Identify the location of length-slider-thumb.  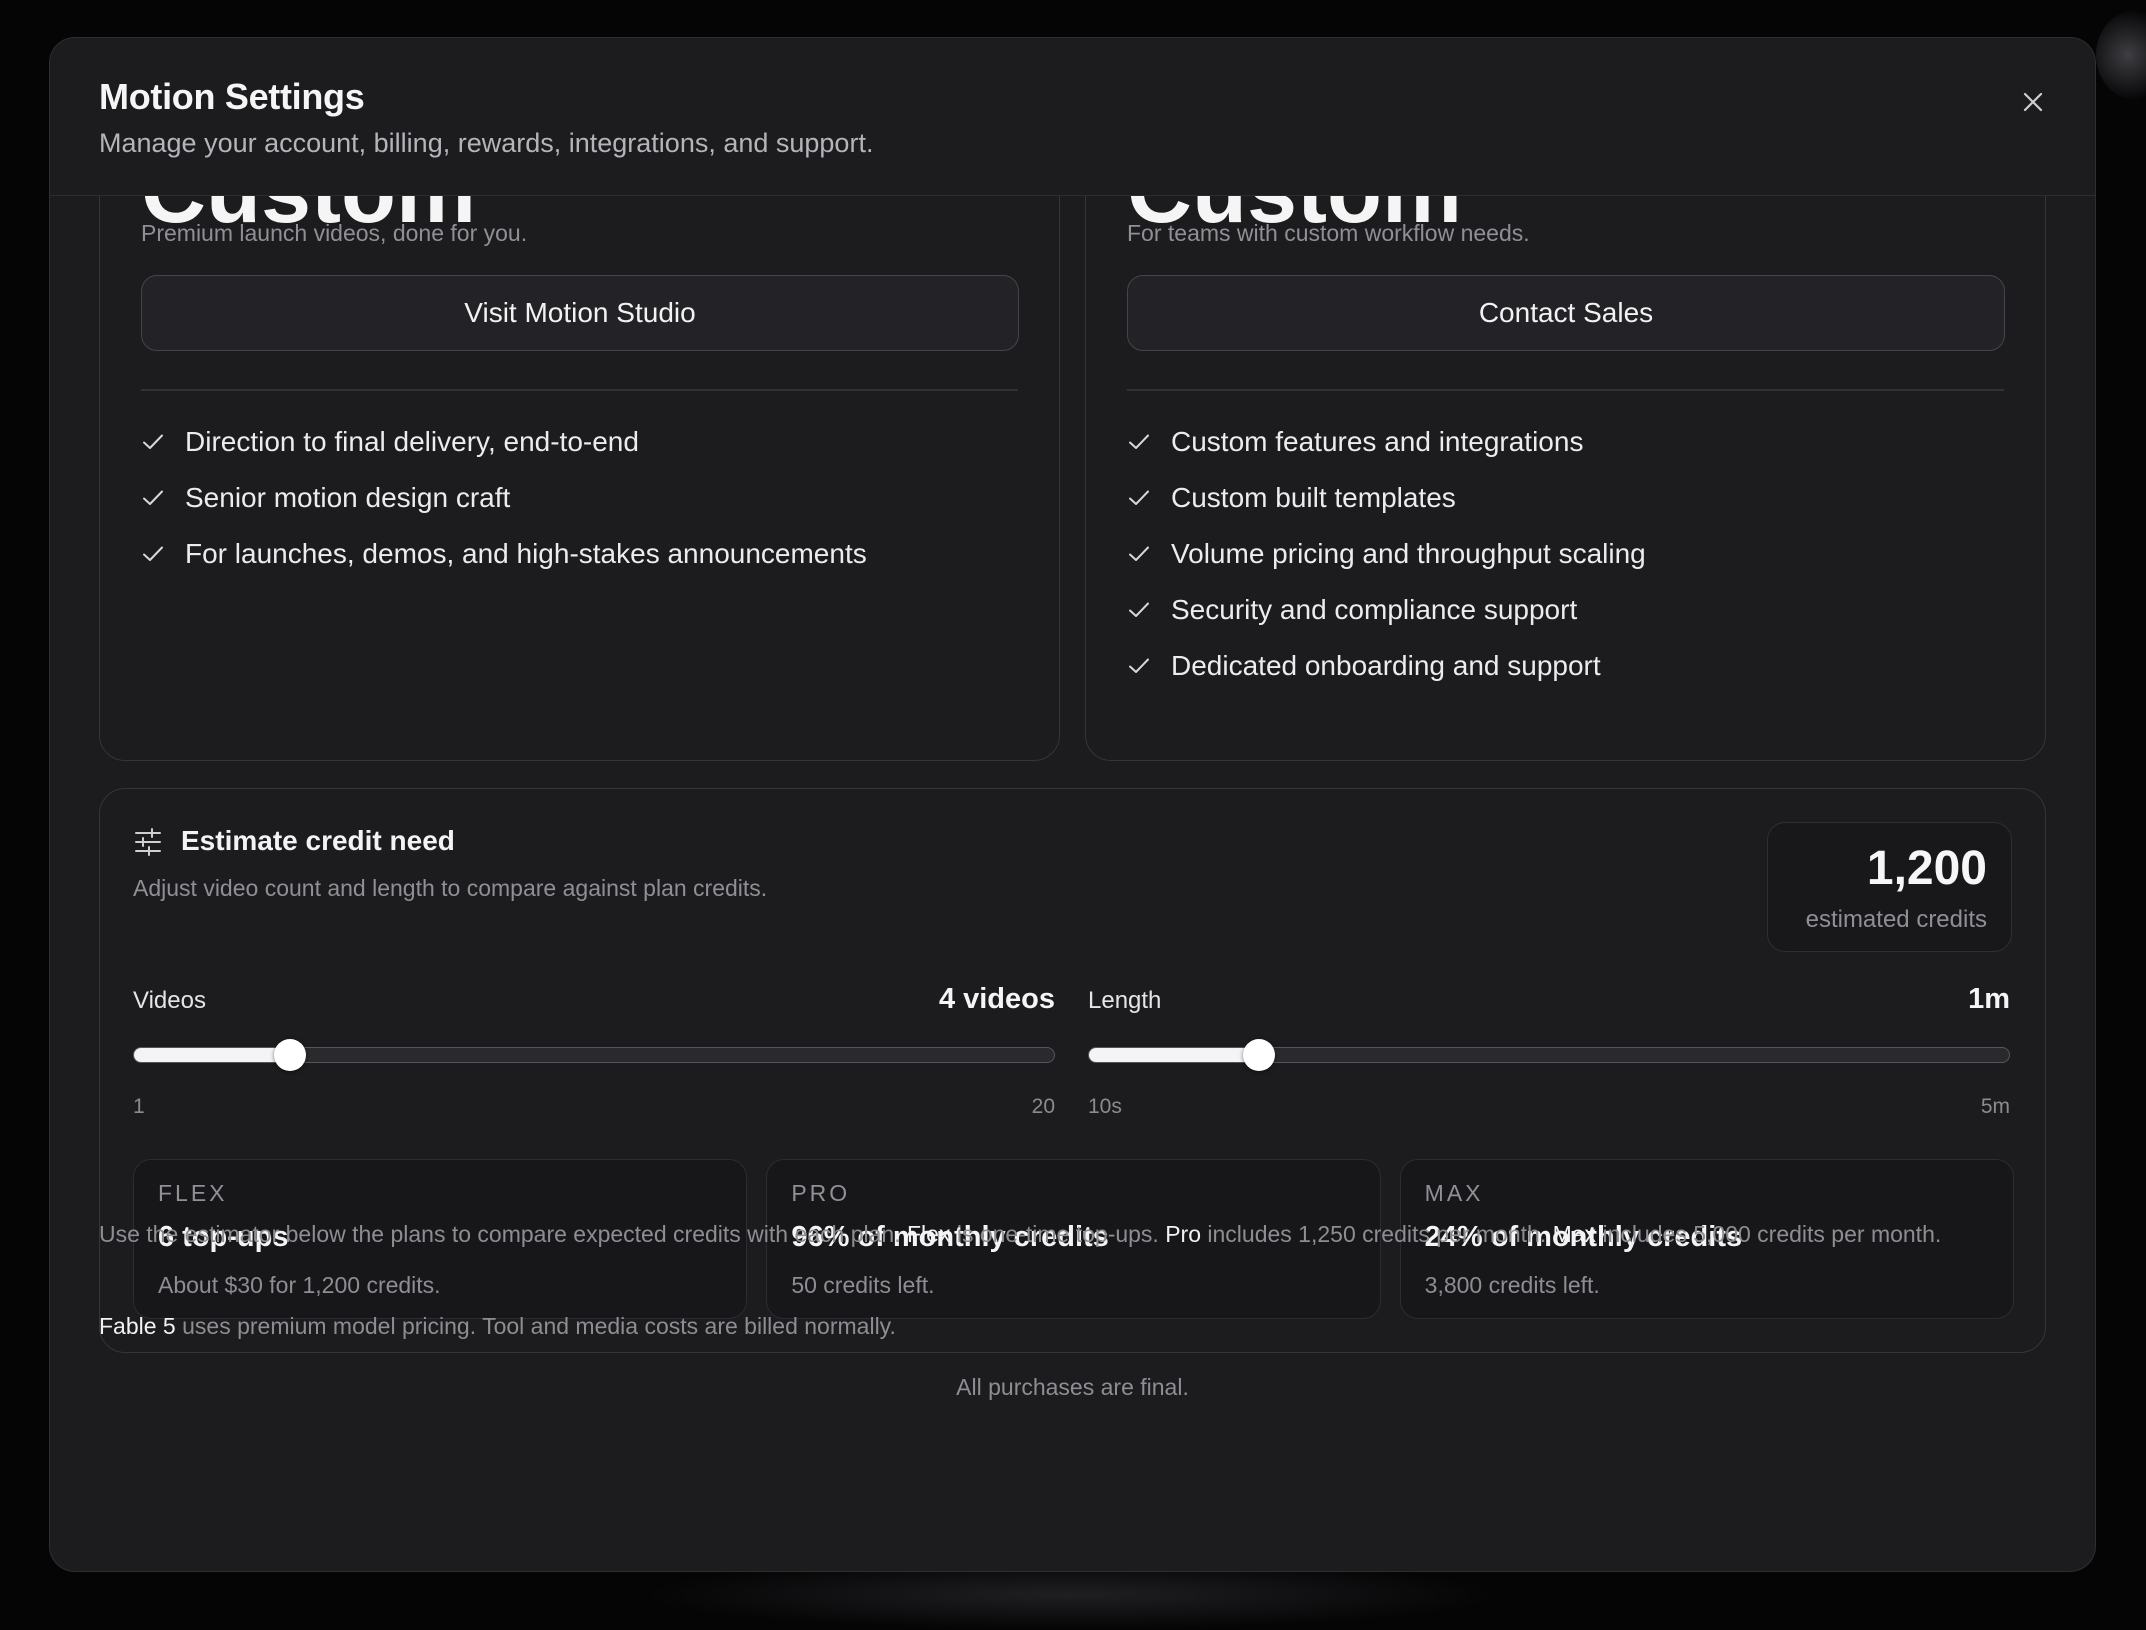
(1259, 1055).